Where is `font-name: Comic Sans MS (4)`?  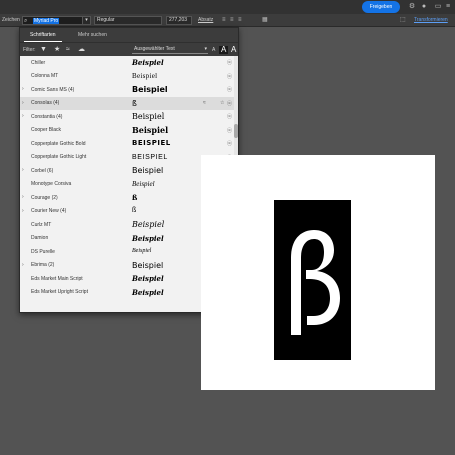 font-name: Comic Sans MS (4) is located at coordinates (53, 89).